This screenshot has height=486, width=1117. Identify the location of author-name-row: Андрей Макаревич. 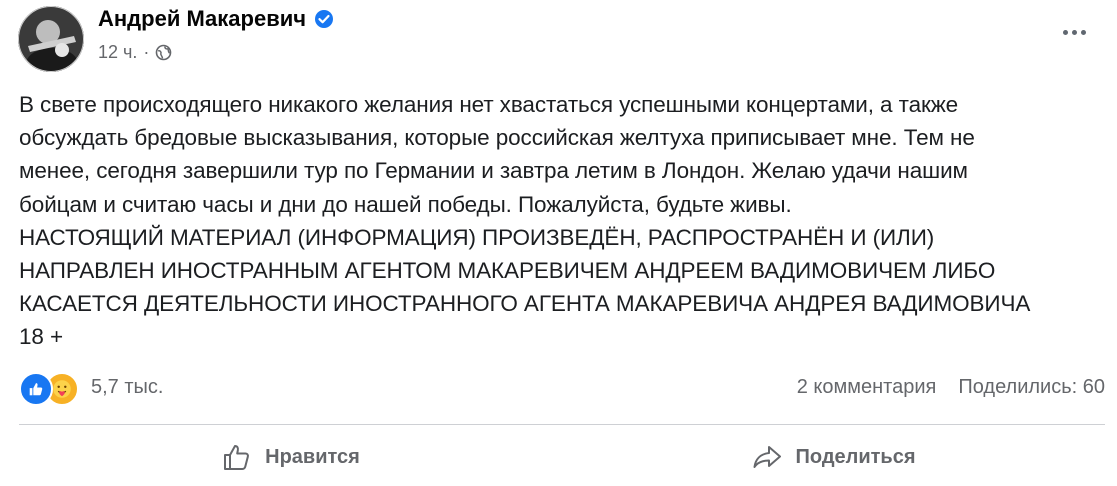
(216, 19).